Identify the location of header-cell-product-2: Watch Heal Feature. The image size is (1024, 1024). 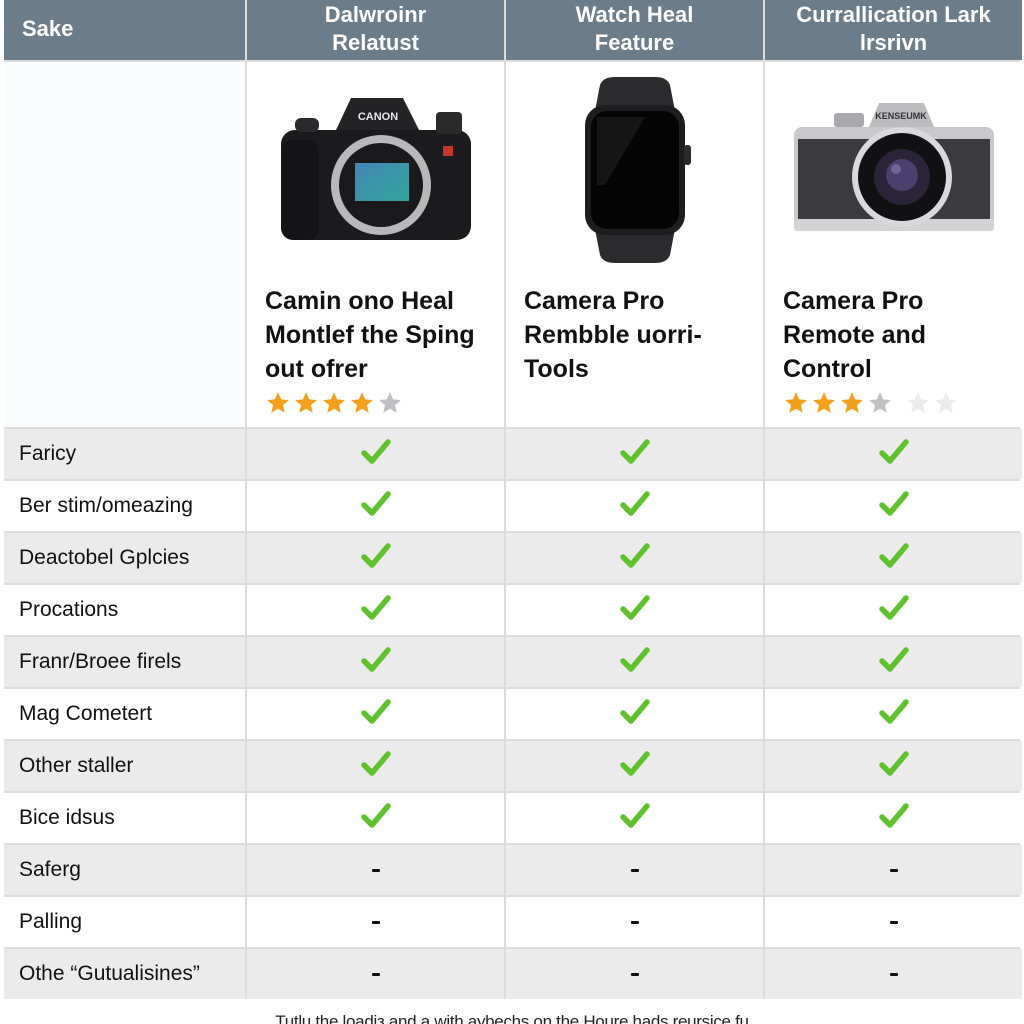
(634, 30).